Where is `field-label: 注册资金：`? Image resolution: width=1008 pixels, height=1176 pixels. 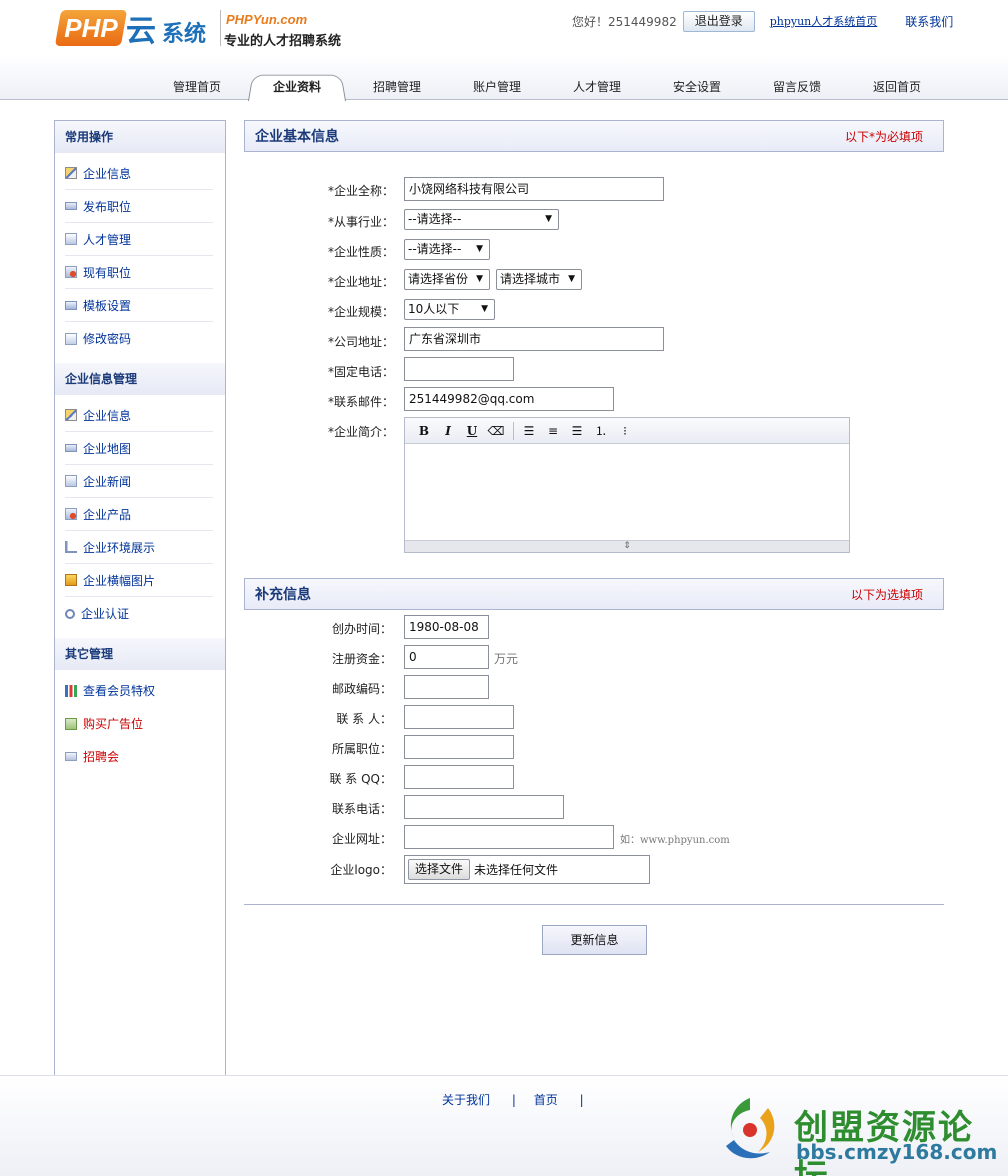 field-label: 注册资金： is located at coordinates (361, 659).